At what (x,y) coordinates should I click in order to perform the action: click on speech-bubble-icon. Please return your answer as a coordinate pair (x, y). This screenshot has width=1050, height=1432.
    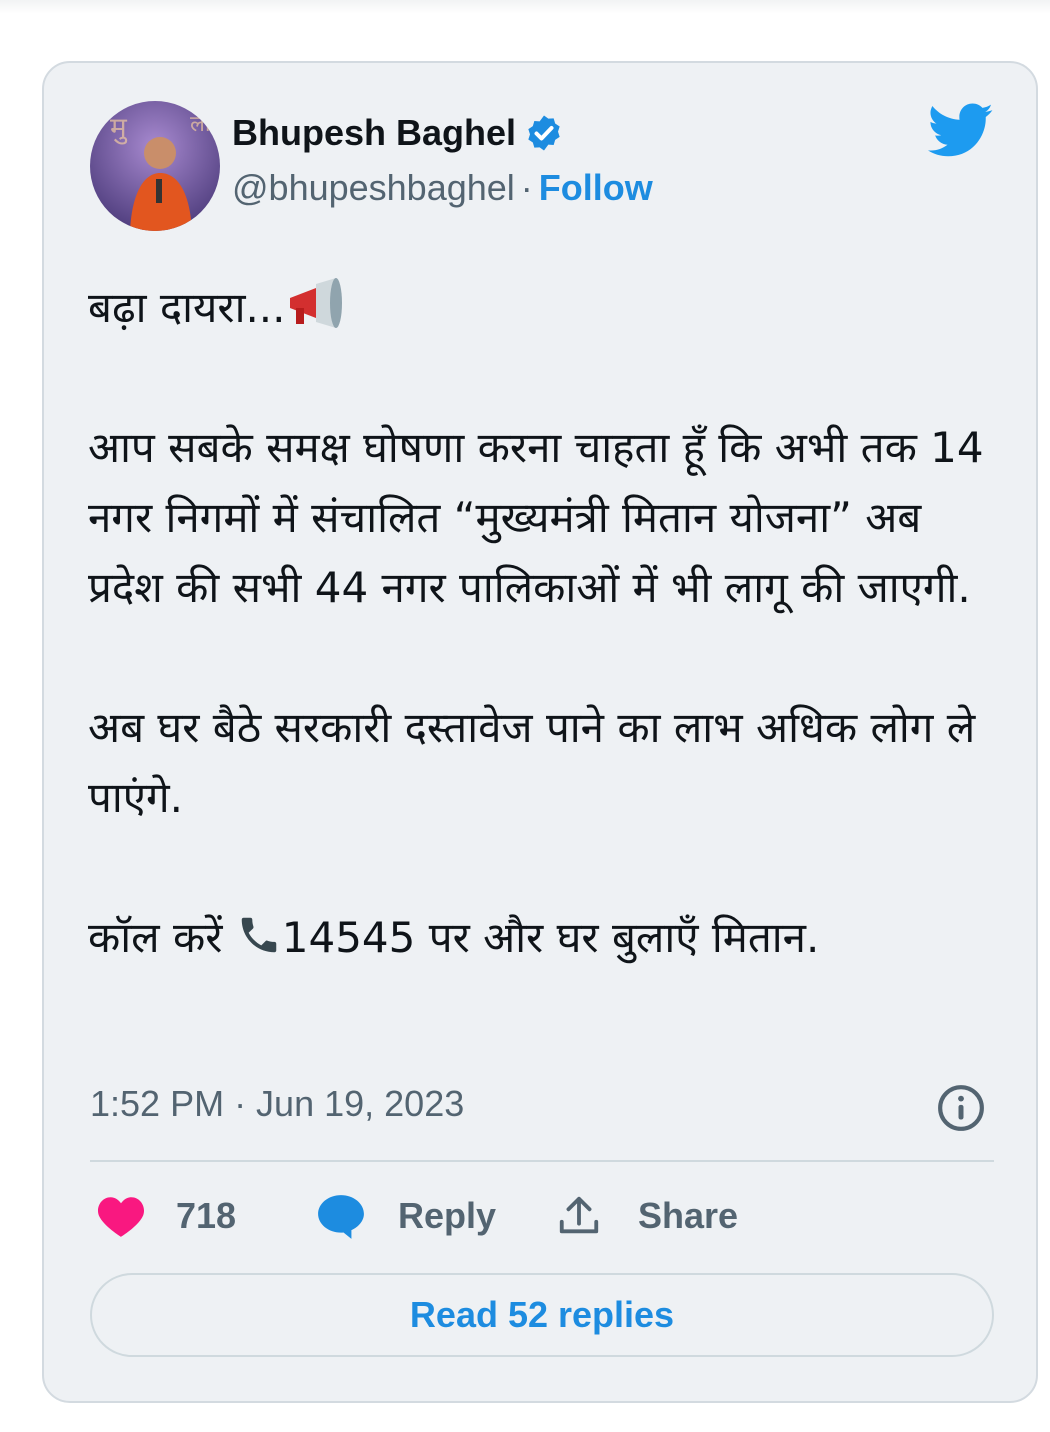
    Looking at the image, I should click on (341, 1217).